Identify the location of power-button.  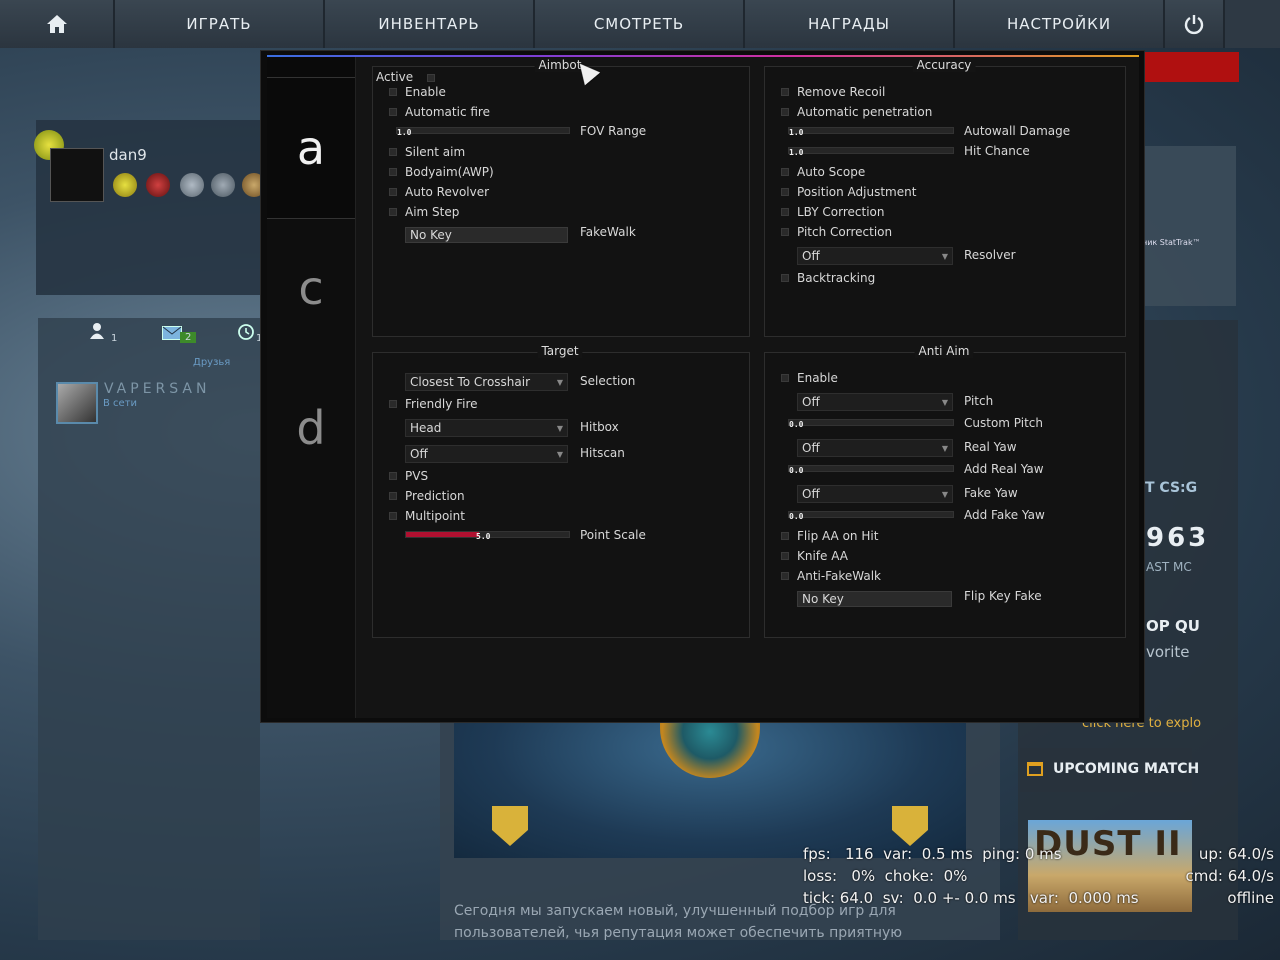
(1195, 24).